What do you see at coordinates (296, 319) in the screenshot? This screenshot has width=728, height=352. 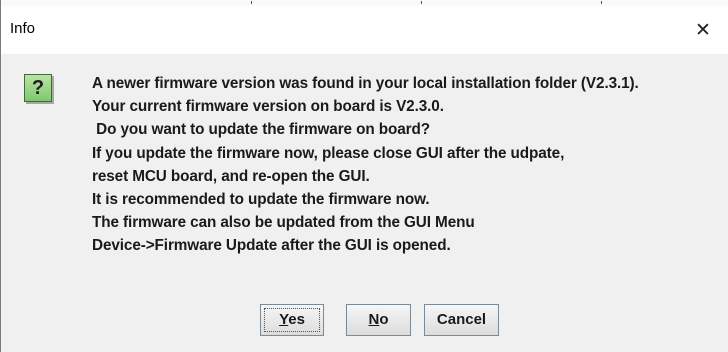 I see `yes-label-rest: es` at bounding box center [296, 319].